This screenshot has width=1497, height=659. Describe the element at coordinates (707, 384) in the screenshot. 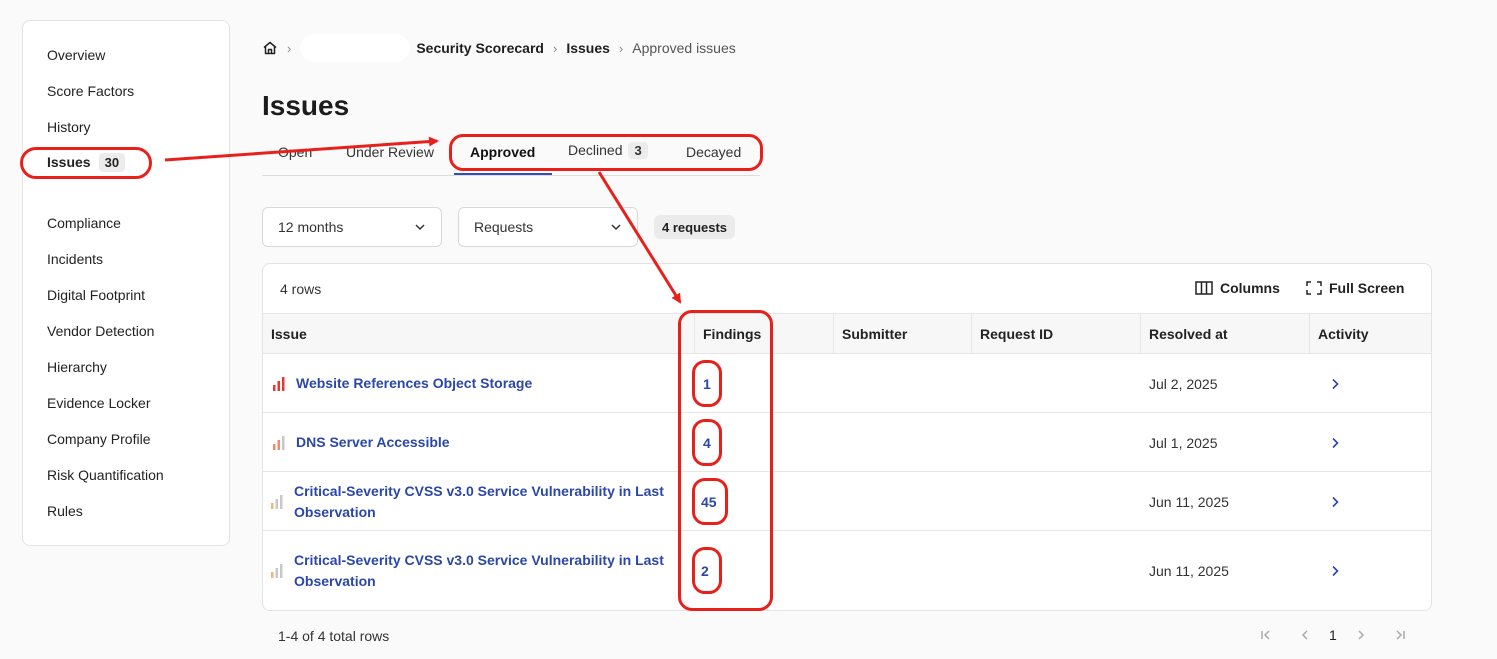

I see `findings-link: 1` at that location.